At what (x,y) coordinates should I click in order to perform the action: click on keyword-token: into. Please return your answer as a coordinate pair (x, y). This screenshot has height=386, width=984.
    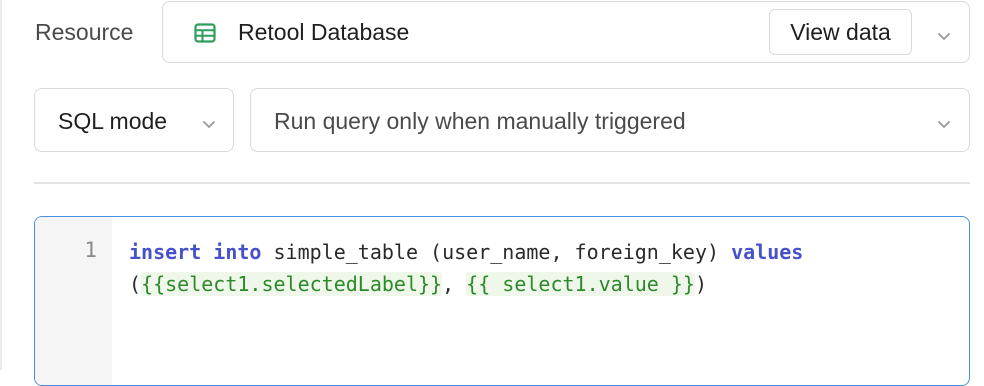
    Looking at the image, I should click on (237, 252).